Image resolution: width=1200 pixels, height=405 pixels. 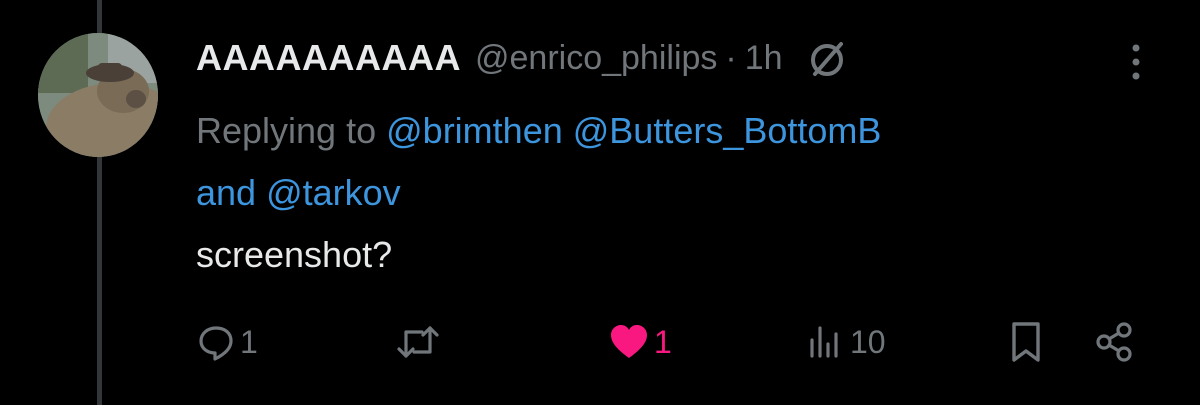 What do you see at coordinates (727, 130) in the screenshot?
I see `mention-link: @Butters_BottomB` at bounding box center [727, 130].